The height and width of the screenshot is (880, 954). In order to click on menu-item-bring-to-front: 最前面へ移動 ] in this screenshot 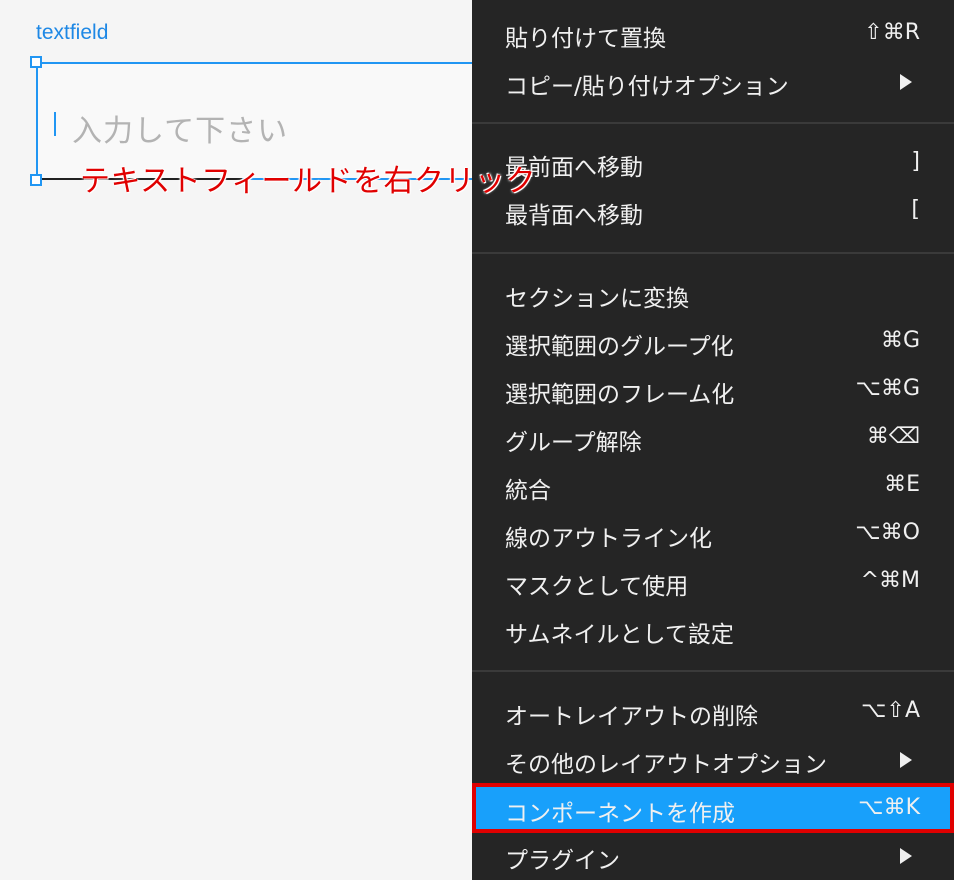, I will do `click(713, 162)`.